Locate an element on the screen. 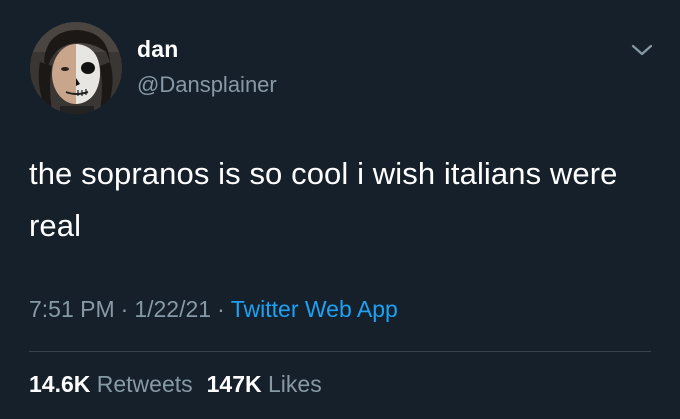 The width and height of the screenshot is (680, 419). likes-count: 147K is located at coordinates (234, 384).